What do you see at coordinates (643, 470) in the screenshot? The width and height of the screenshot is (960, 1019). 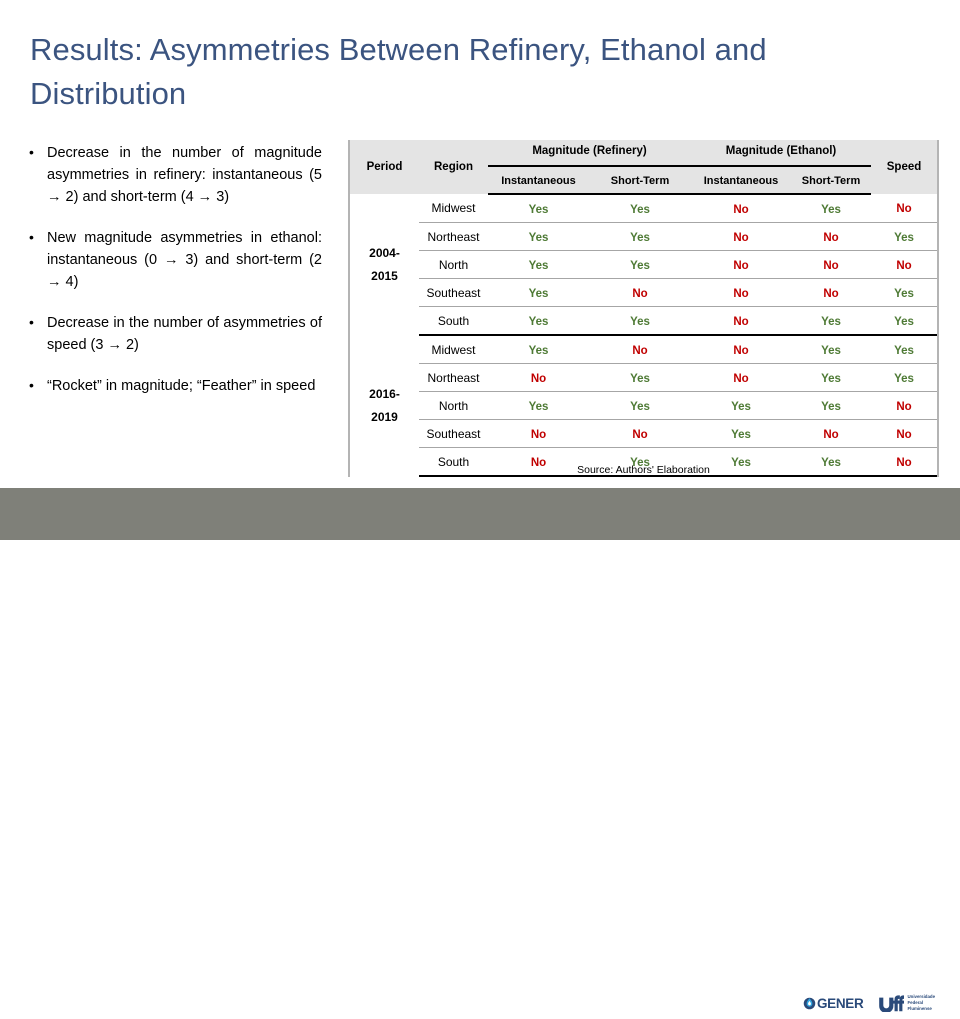 I see `source-note: Source: Authors' Elaboration` at bounding box center [643, 470].